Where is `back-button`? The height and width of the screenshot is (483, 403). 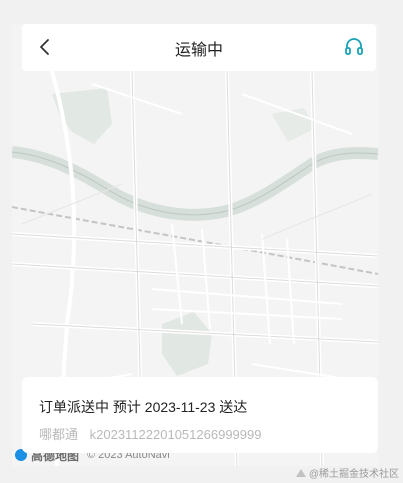
back-button is located at coordinates (45, 47).